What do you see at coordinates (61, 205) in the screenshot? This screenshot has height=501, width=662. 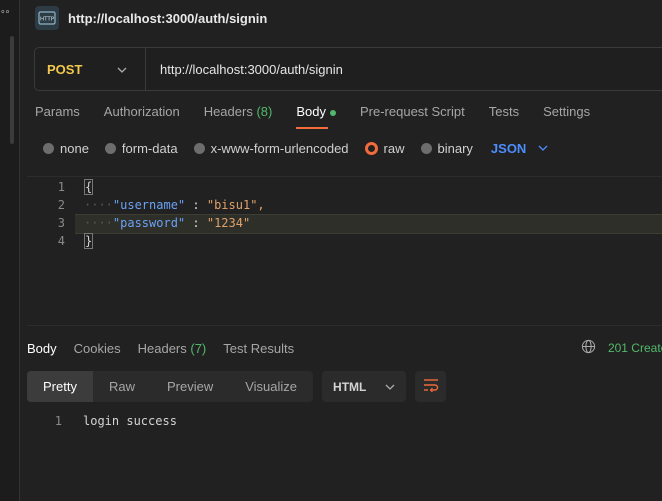 I see `line-number: 2` at bounding box center [61, 205].